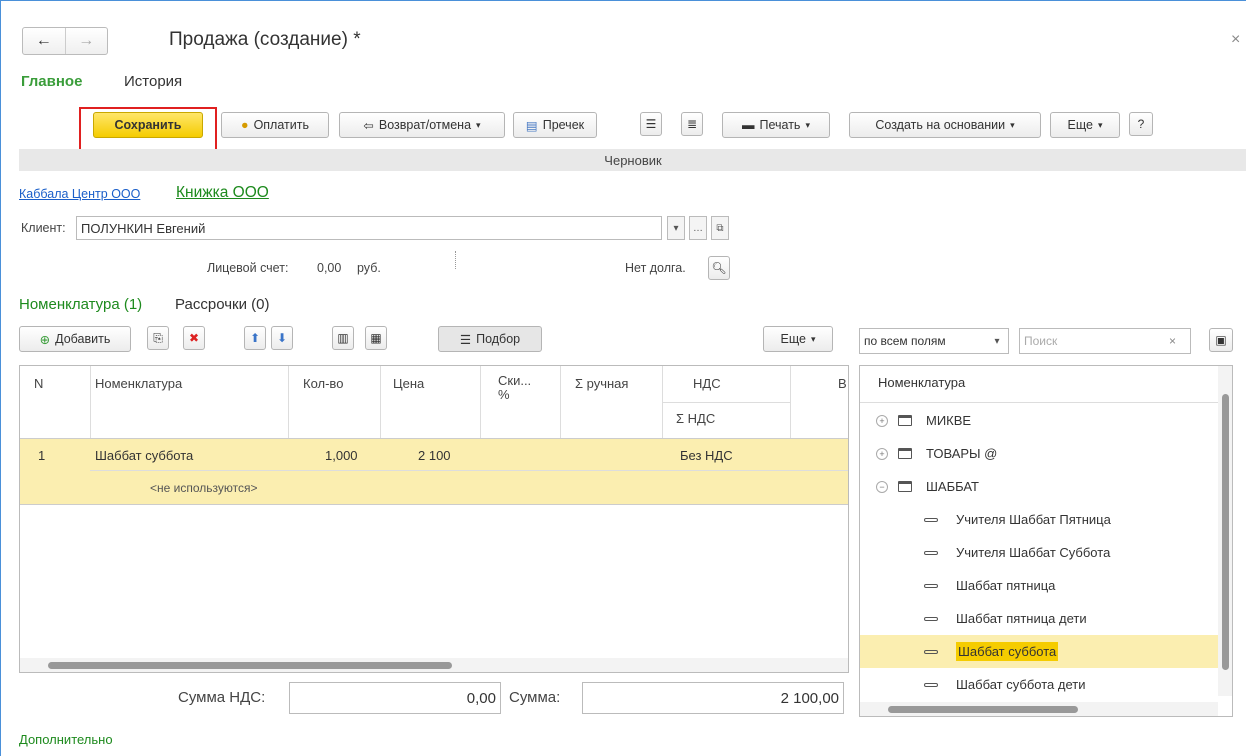 The image size is (1246, 756). What do you see at coordinates (1085, 125) in the screenshot?
I see `more-button: Еще ▾` at bounding box center [1085, 125].